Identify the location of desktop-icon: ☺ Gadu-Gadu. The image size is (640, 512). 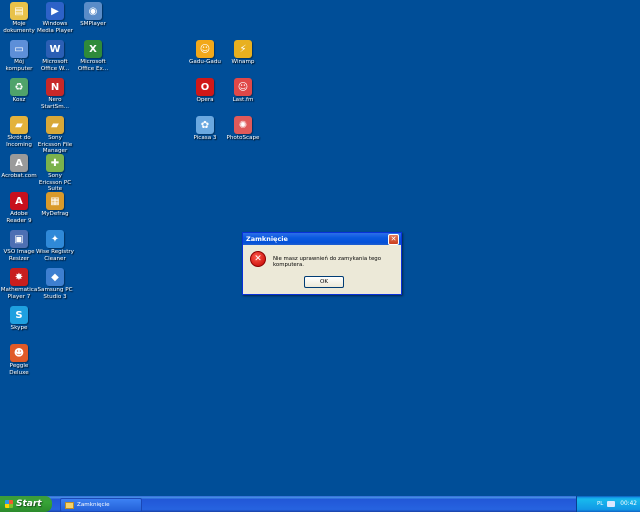
(205, 52).